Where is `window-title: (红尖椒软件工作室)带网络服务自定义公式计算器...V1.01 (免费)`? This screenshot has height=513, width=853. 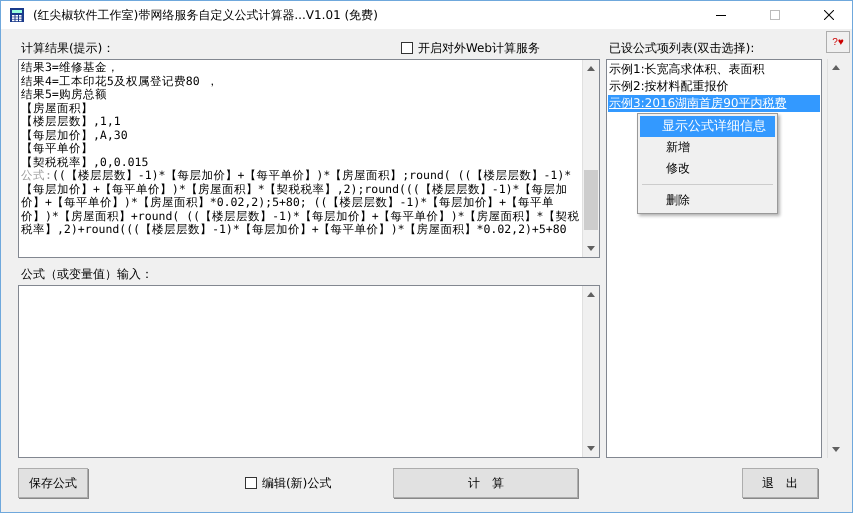 window-title: (红尖椒软件工作室)带网络服务自定义公式计算器...V1.01 (免费) is located at coordinates (206, 15).